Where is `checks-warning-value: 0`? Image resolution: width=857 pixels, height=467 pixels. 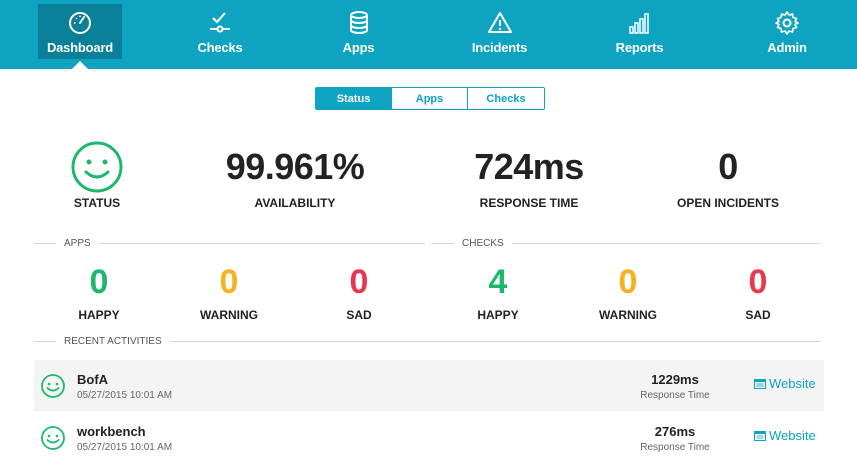
checks-warning-value: 0 is located at coordinates (628, 282).